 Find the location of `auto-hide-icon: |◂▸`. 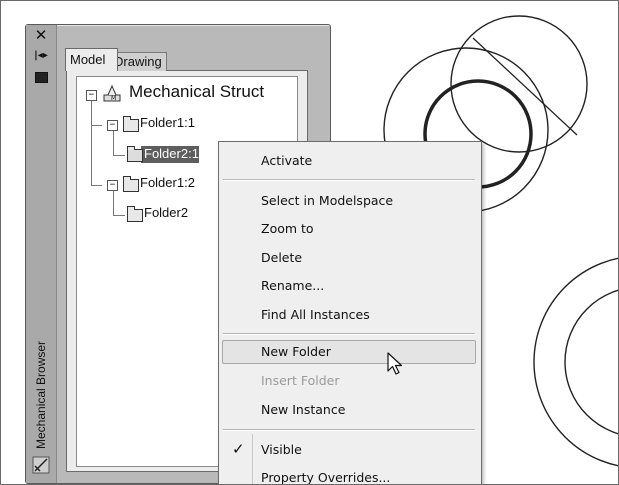

auto-hide-icon: |◂▸ is located at coordinates (41, 55).